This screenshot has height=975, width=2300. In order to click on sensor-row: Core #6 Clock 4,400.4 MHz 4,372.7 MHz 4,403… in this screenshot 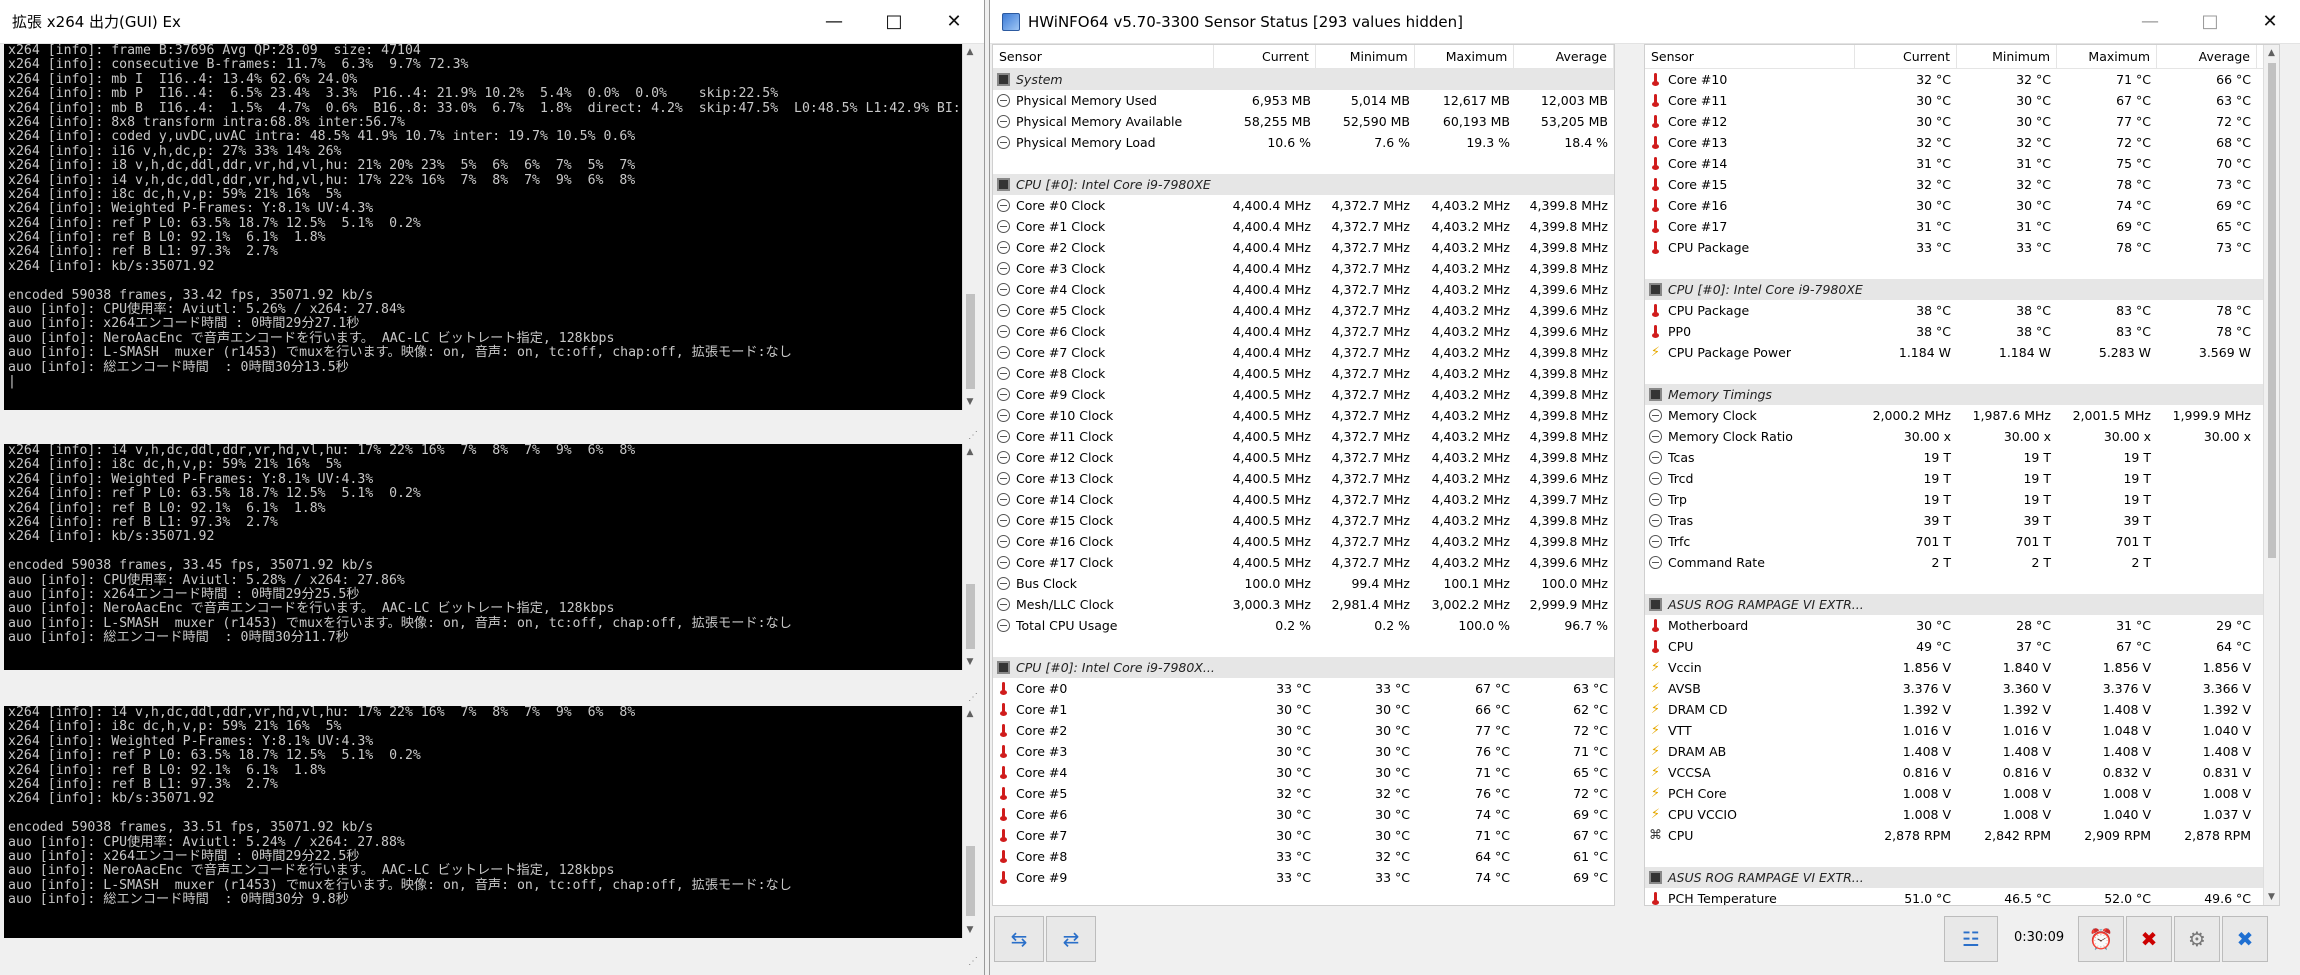, I will do `click(1303, 331)`.